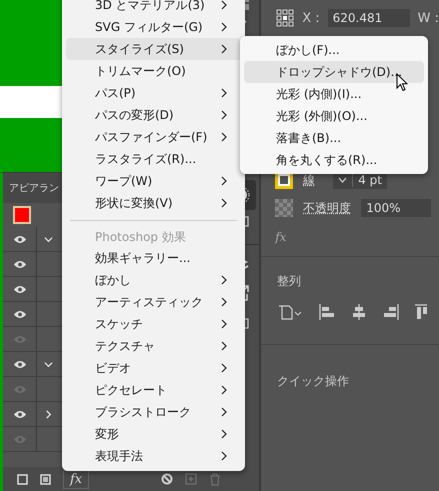  Describe the element at coordinates (153, 390) in the screenshot. I see `menu-item: ピクセレート` at that location.